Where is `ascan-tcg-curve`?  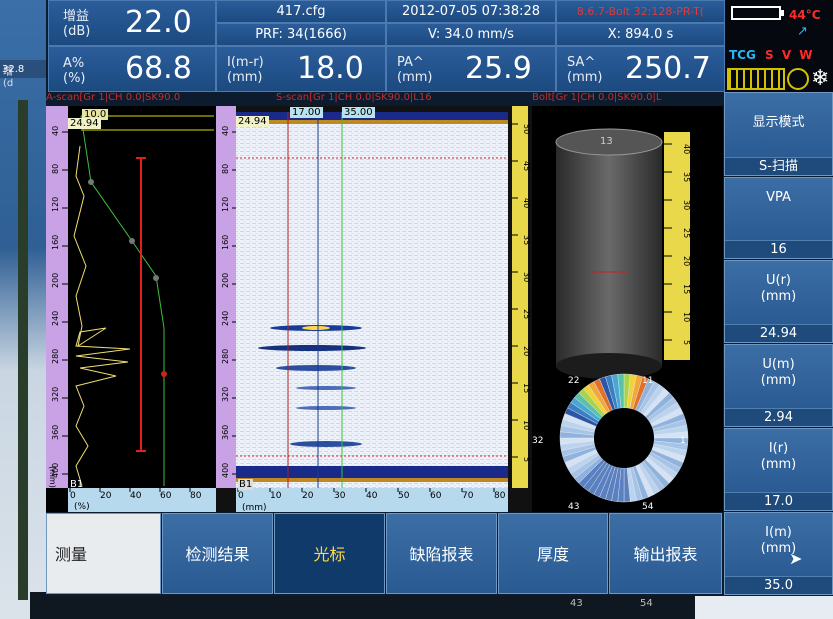
ascan-tcg-curve is located at coordinates (122, 300).